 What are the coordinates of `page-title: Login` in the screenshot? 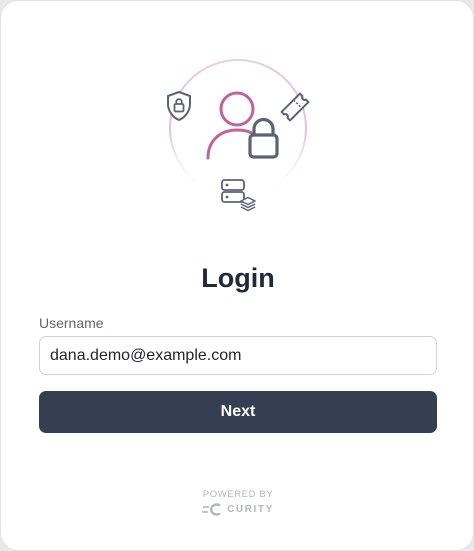 It's located at (238, 278).